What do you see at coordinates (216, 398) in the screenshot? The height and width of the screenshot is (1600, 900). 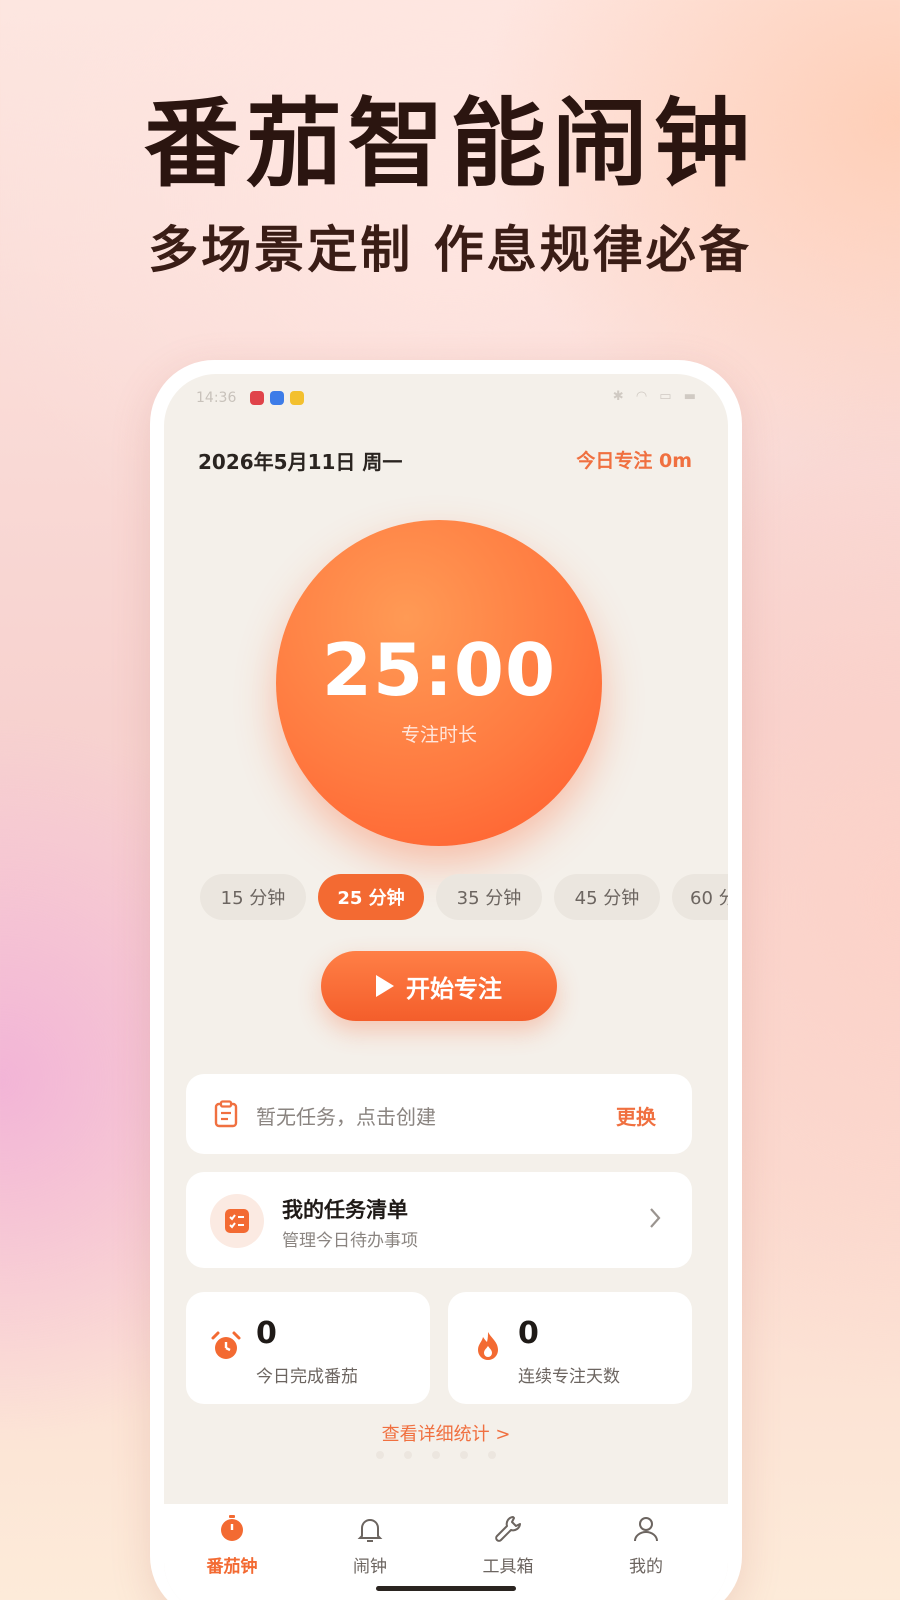 I see `status-time: 14:36` at bounding box center [216, 398].